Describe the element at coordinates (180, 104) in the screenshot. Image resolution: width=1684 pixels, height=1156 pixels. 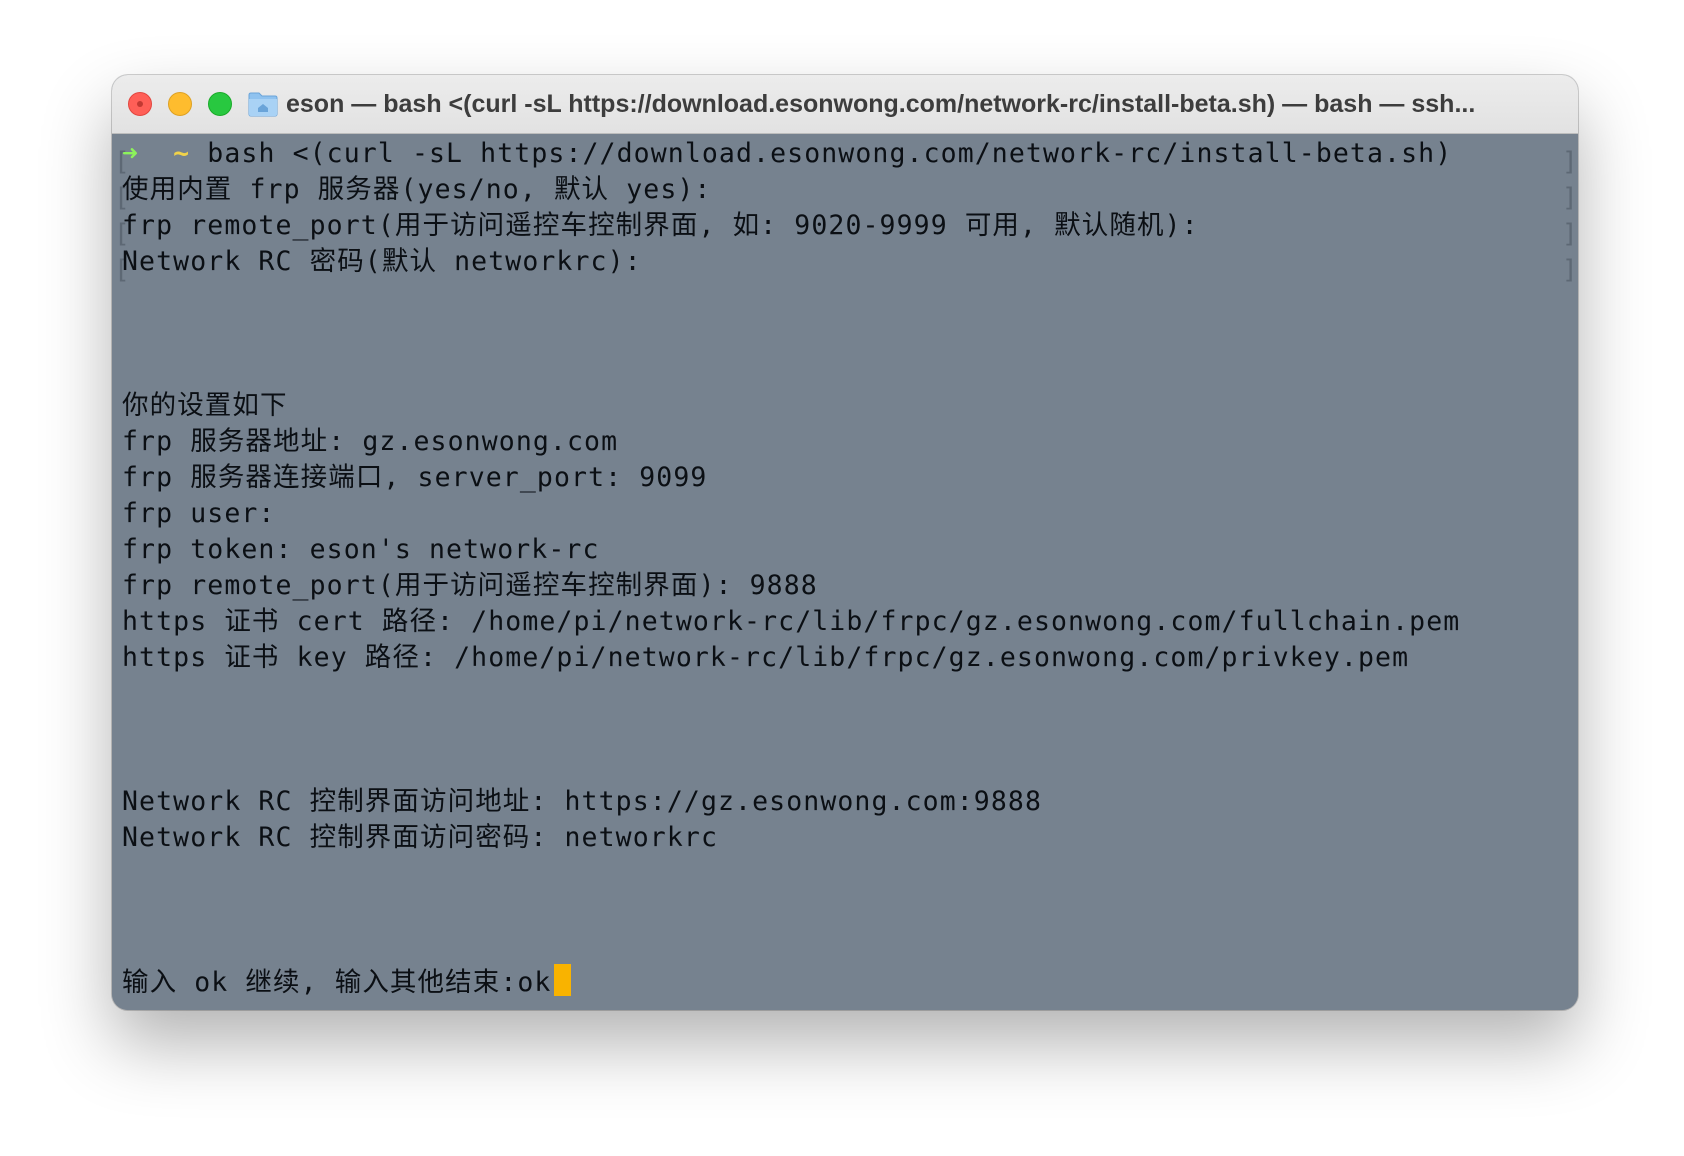
I see `minimize-icon` at that location.